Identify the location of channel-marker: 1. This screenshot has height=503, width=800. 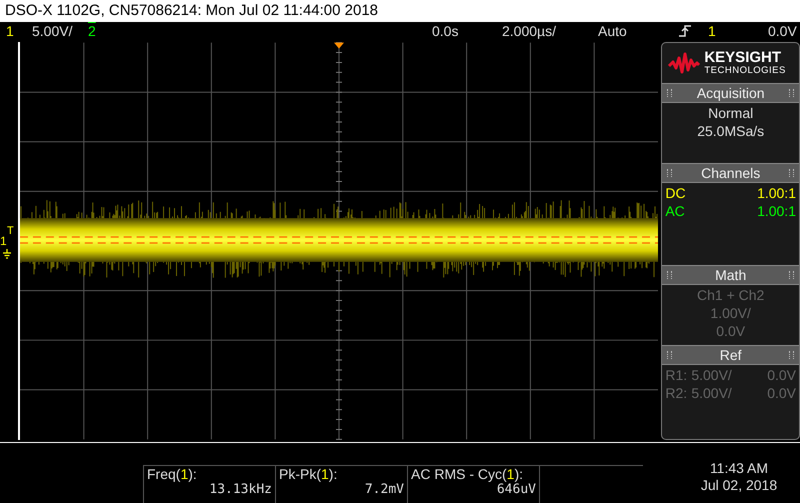
(3, 241).